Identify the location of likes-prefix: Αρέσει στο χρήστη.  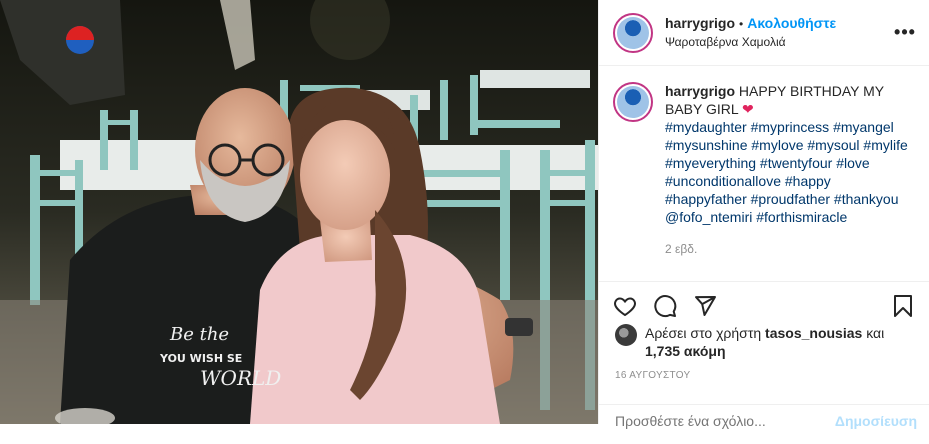
(703, 333).